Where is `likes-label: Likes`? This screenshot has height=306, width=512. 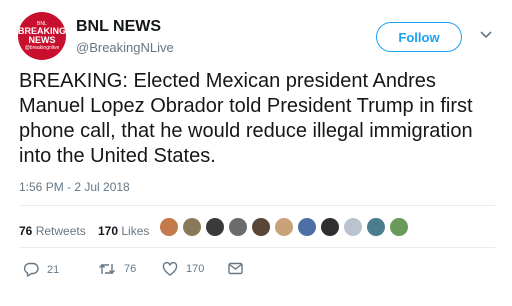 likes-label: Likes is located at coordinates (135, 231).